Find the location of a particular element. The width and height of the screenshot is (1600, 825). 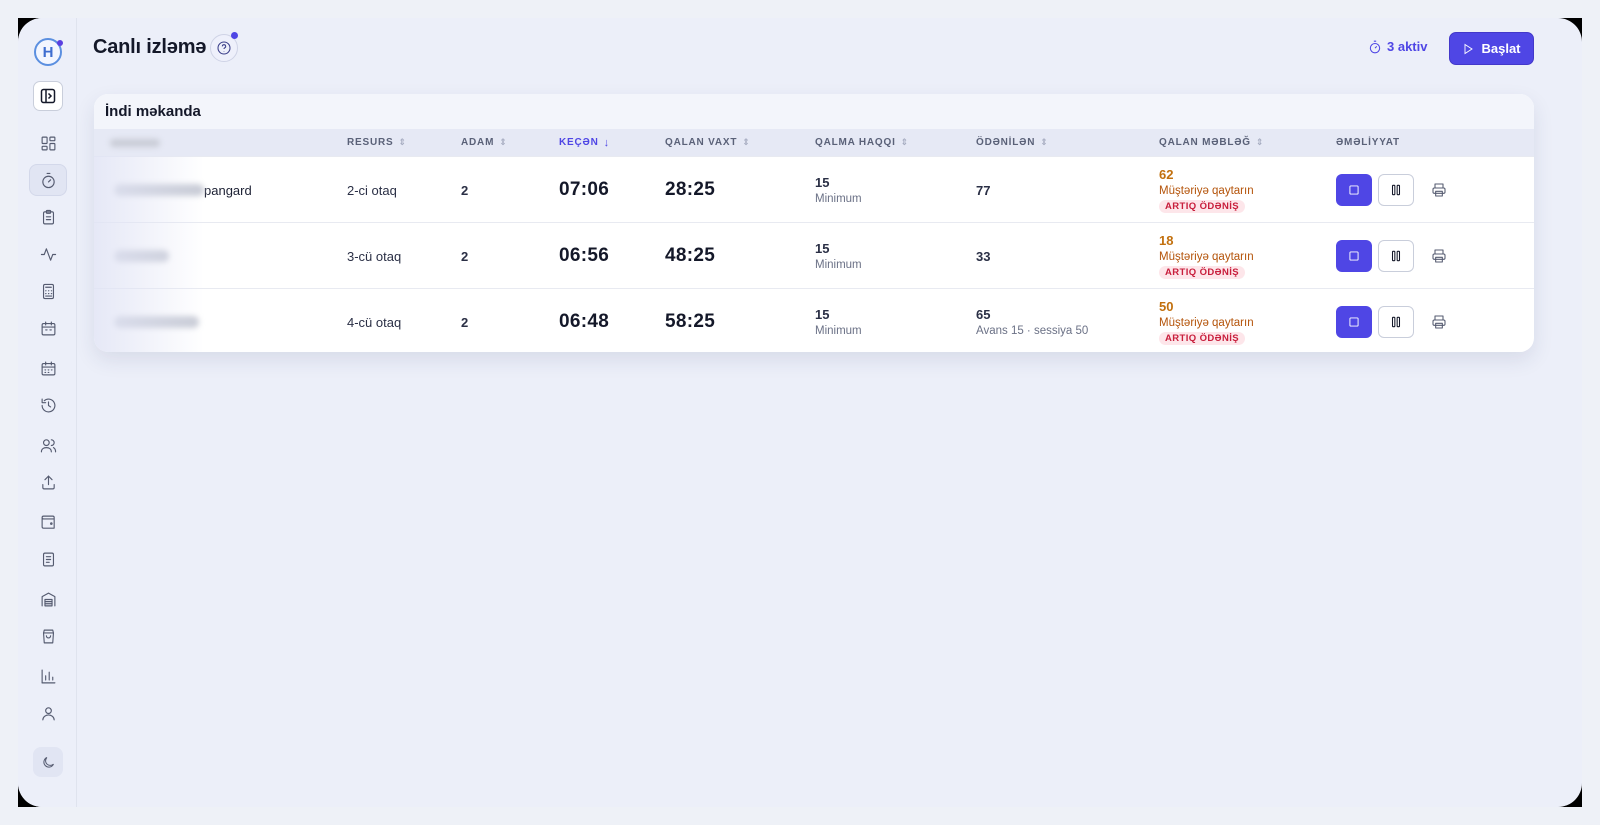

sidebar-item-wallet is located at coordinates (48, 522).